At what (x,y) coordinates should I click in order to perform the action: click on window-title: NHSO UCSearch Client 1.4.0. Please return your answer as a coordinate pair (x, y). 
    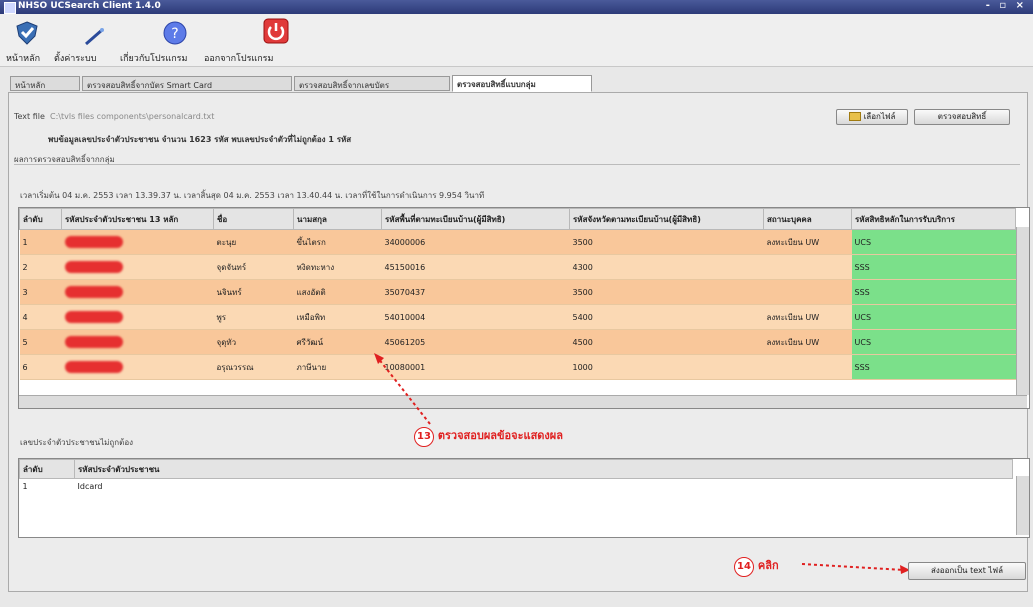
    Looking at the image, I should click on (89, 6).